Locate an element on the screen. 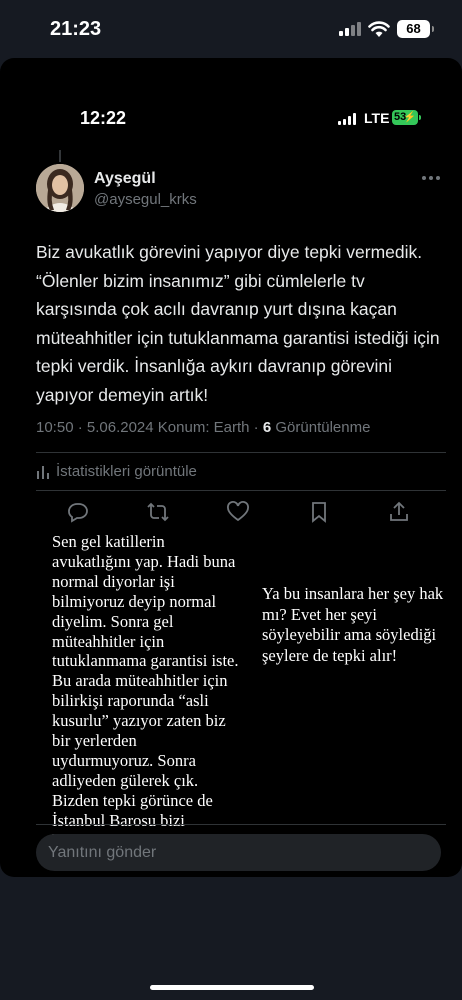 The image size is (462, 1000). avatar-image is located at coordinates (60, 188).